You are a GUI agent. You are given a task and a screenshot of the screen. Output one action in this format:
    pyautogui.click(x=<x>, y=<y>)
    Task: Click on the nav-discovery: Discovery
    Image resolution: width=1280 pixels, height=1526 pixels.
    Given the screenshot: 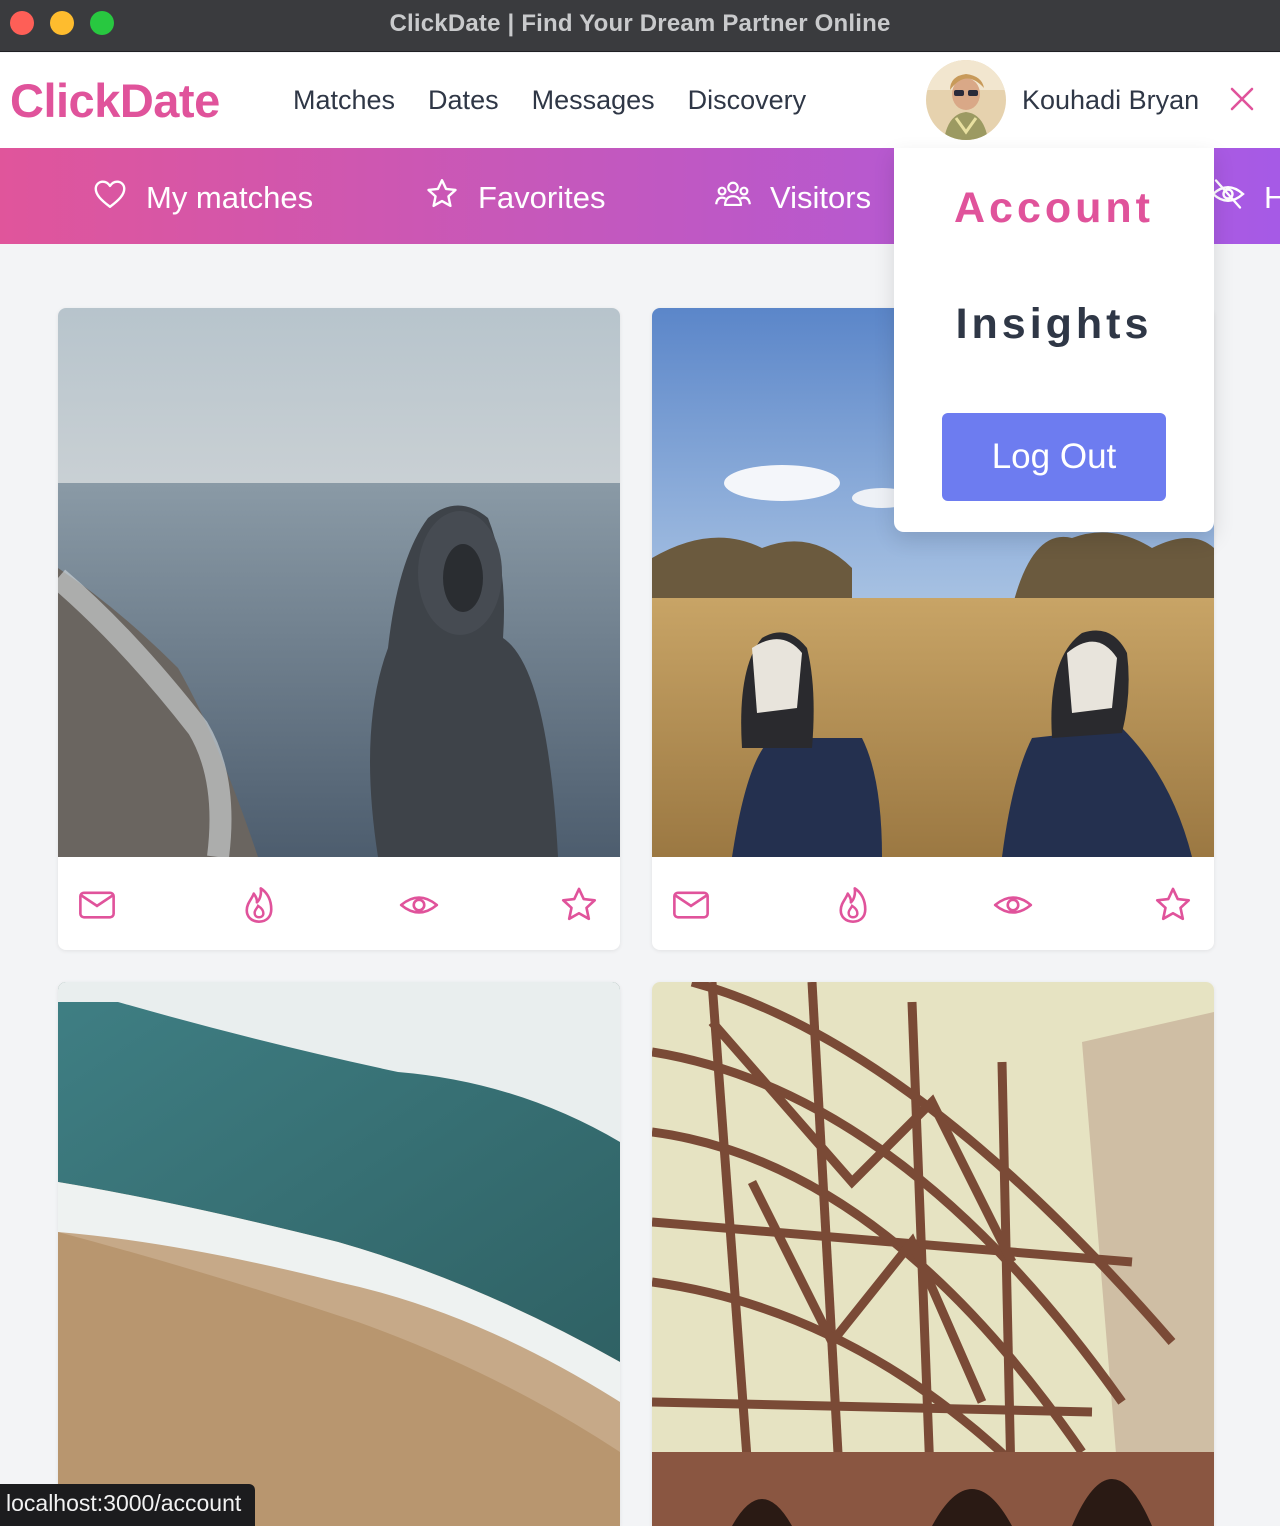 What is the action you would take?
    pyautogui.click(x=747, y=100)
    